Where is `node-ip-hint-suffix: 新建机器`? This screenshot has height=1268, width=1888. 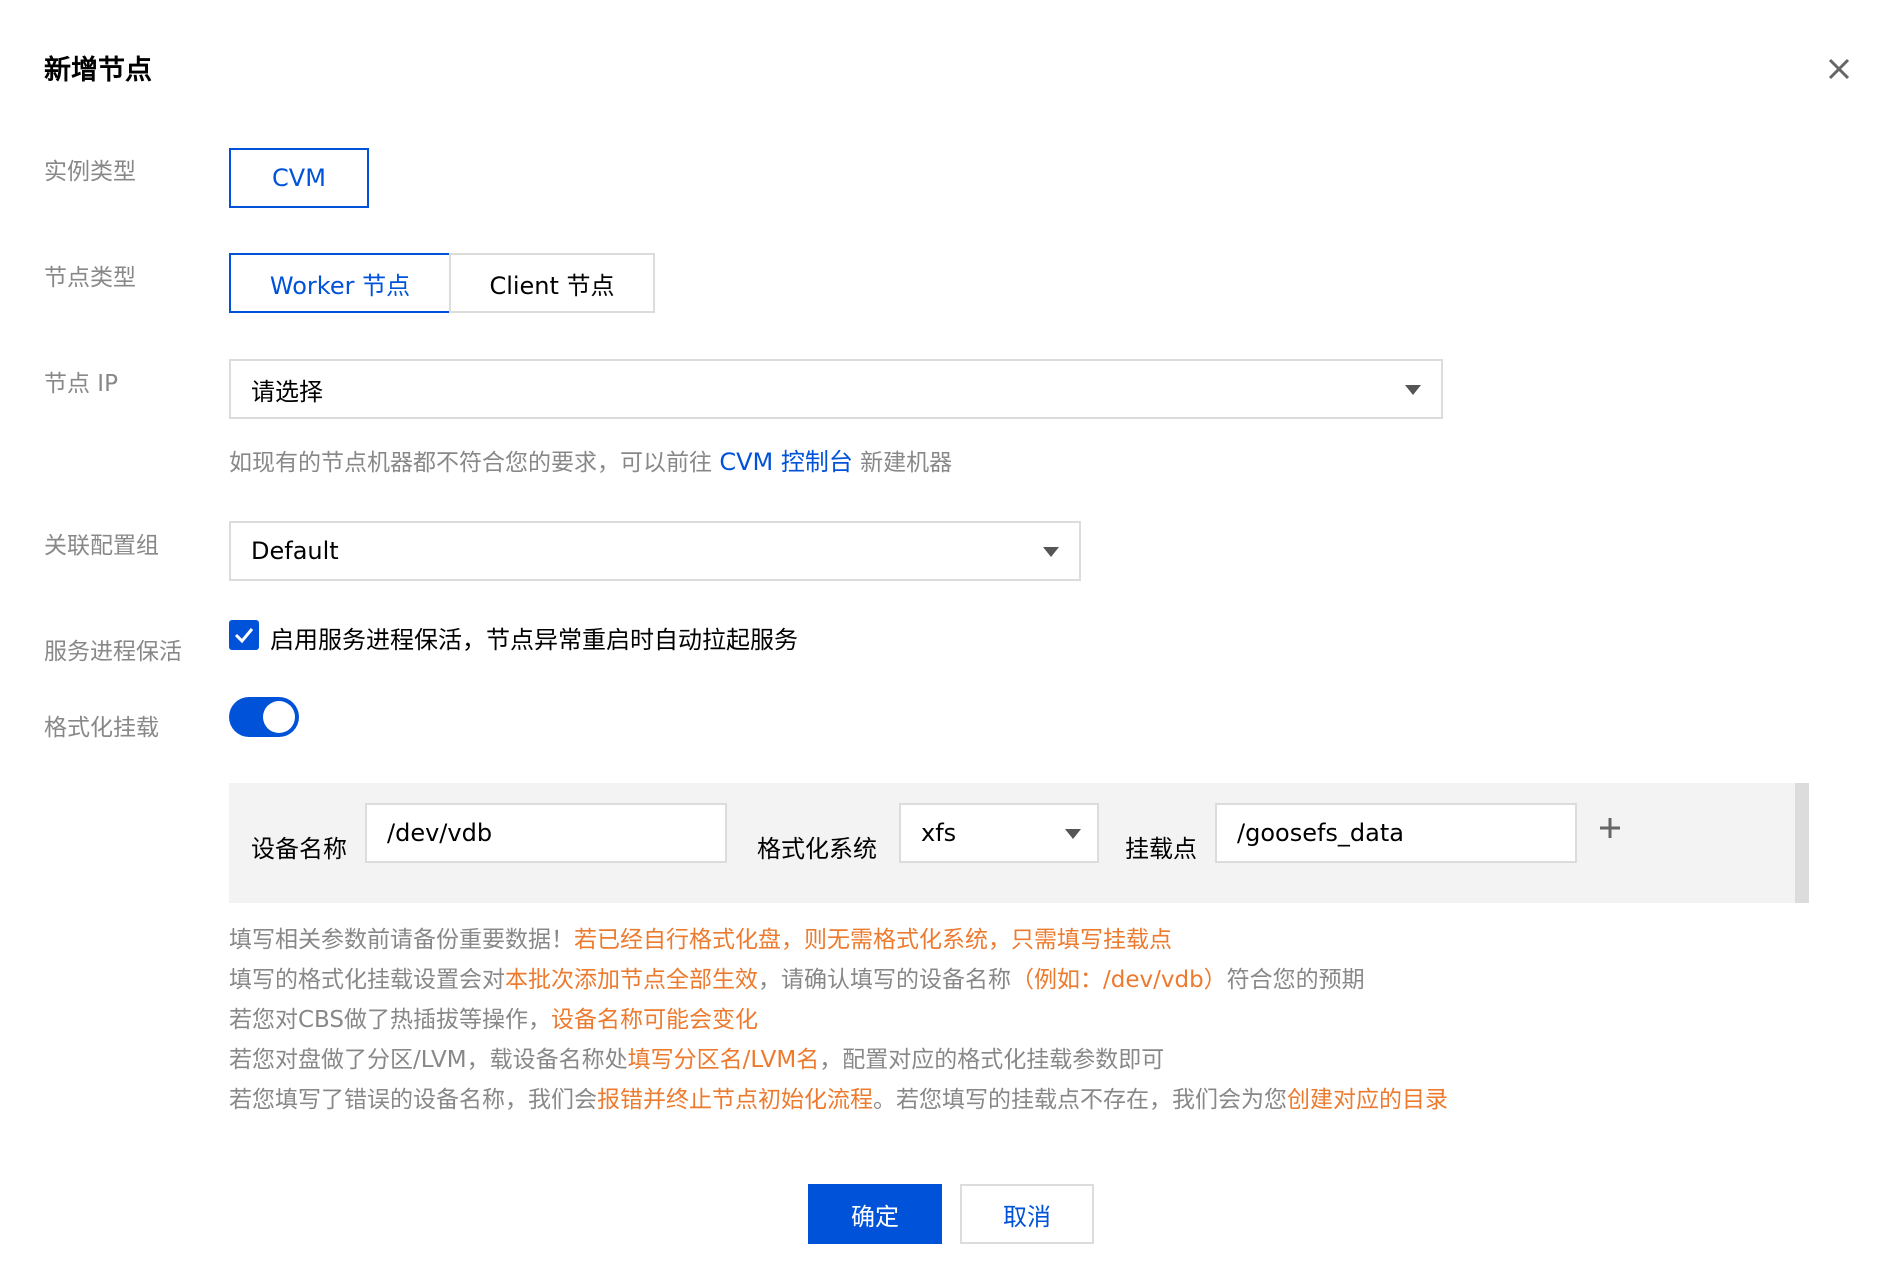
node-ip-hint-suffix: 新建机器 is located at coordinates (906, 463).